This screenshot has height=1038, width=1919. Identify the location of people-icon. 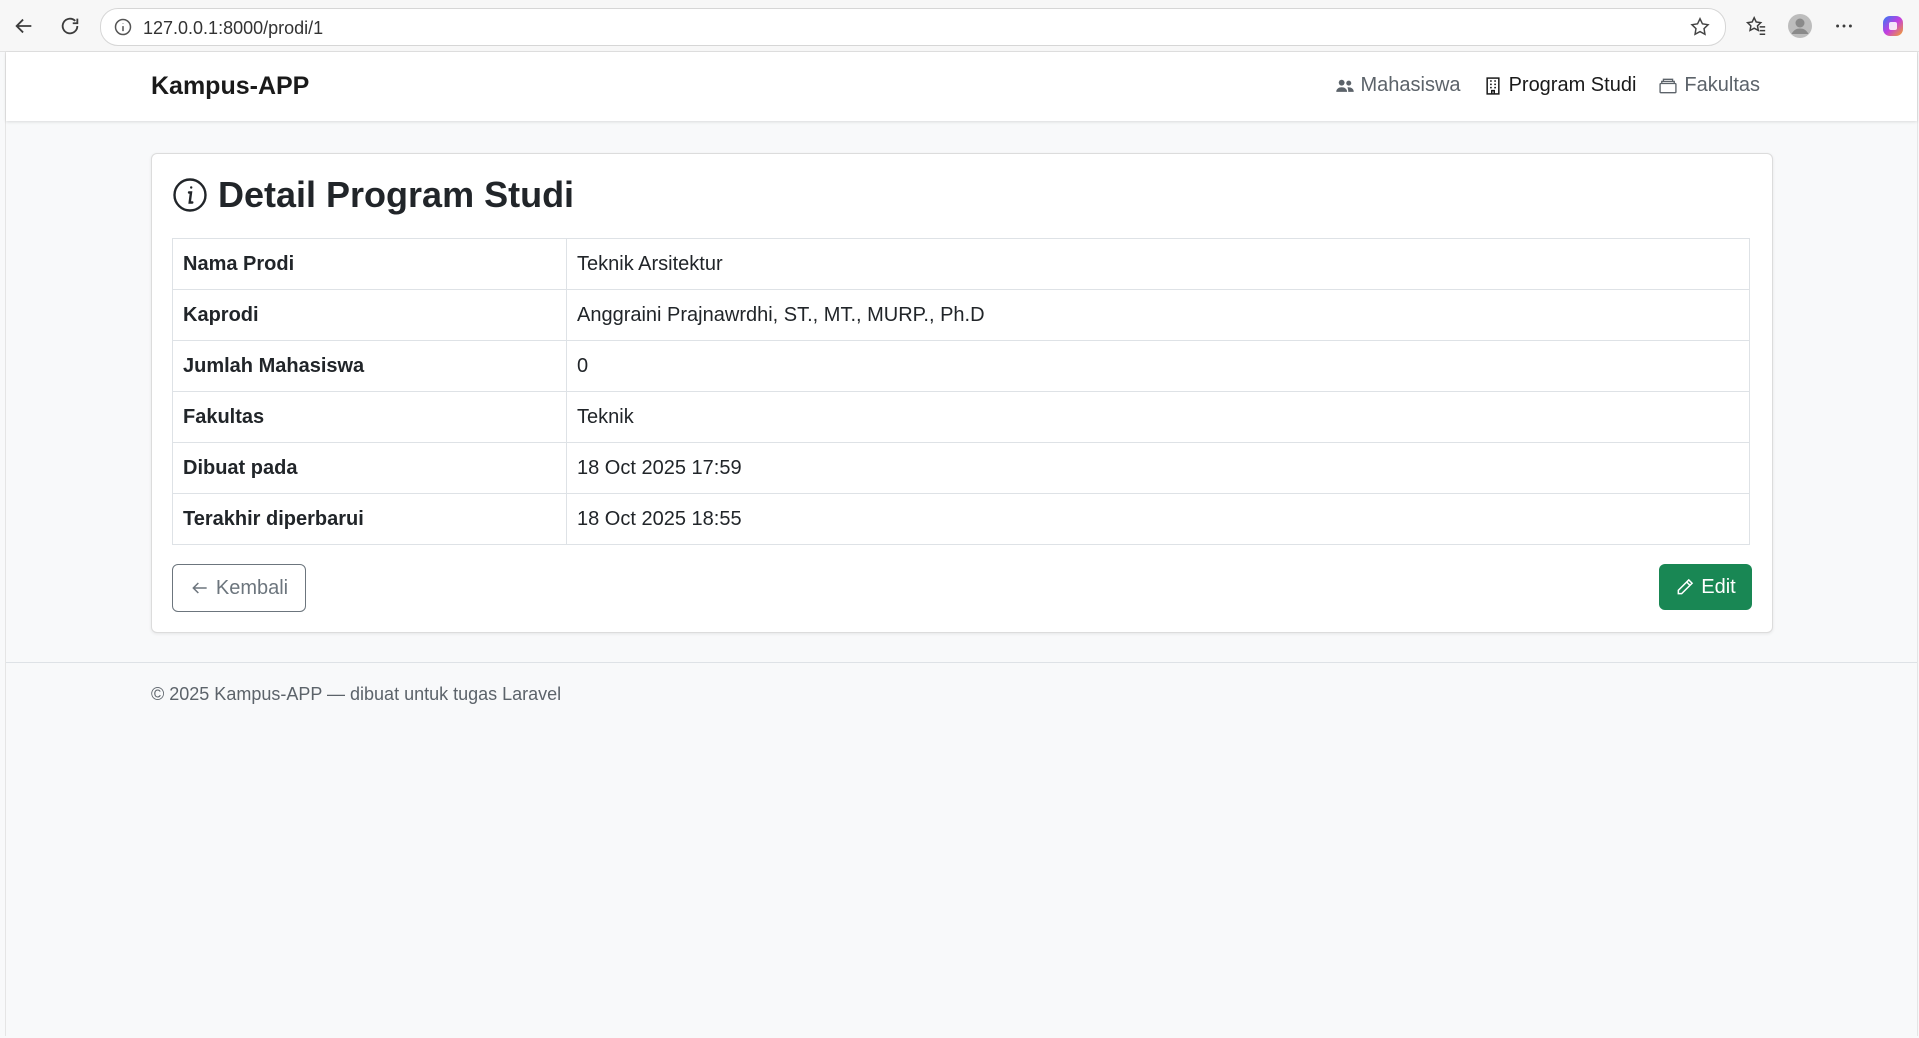
(1344, 85).